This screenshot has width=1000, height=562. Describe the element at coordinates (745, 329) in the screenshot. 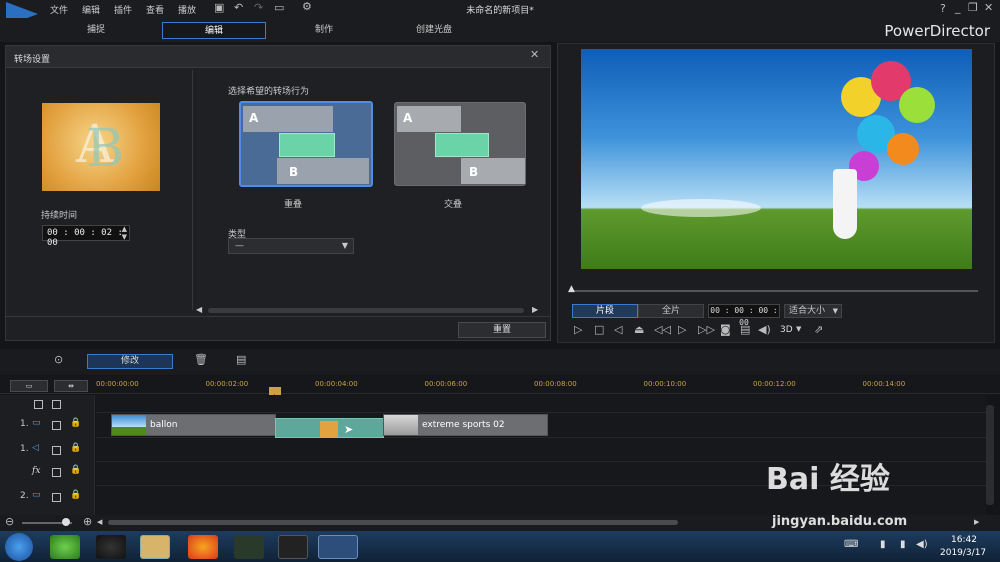

I see `subtitle-icon: ▤` at that location.